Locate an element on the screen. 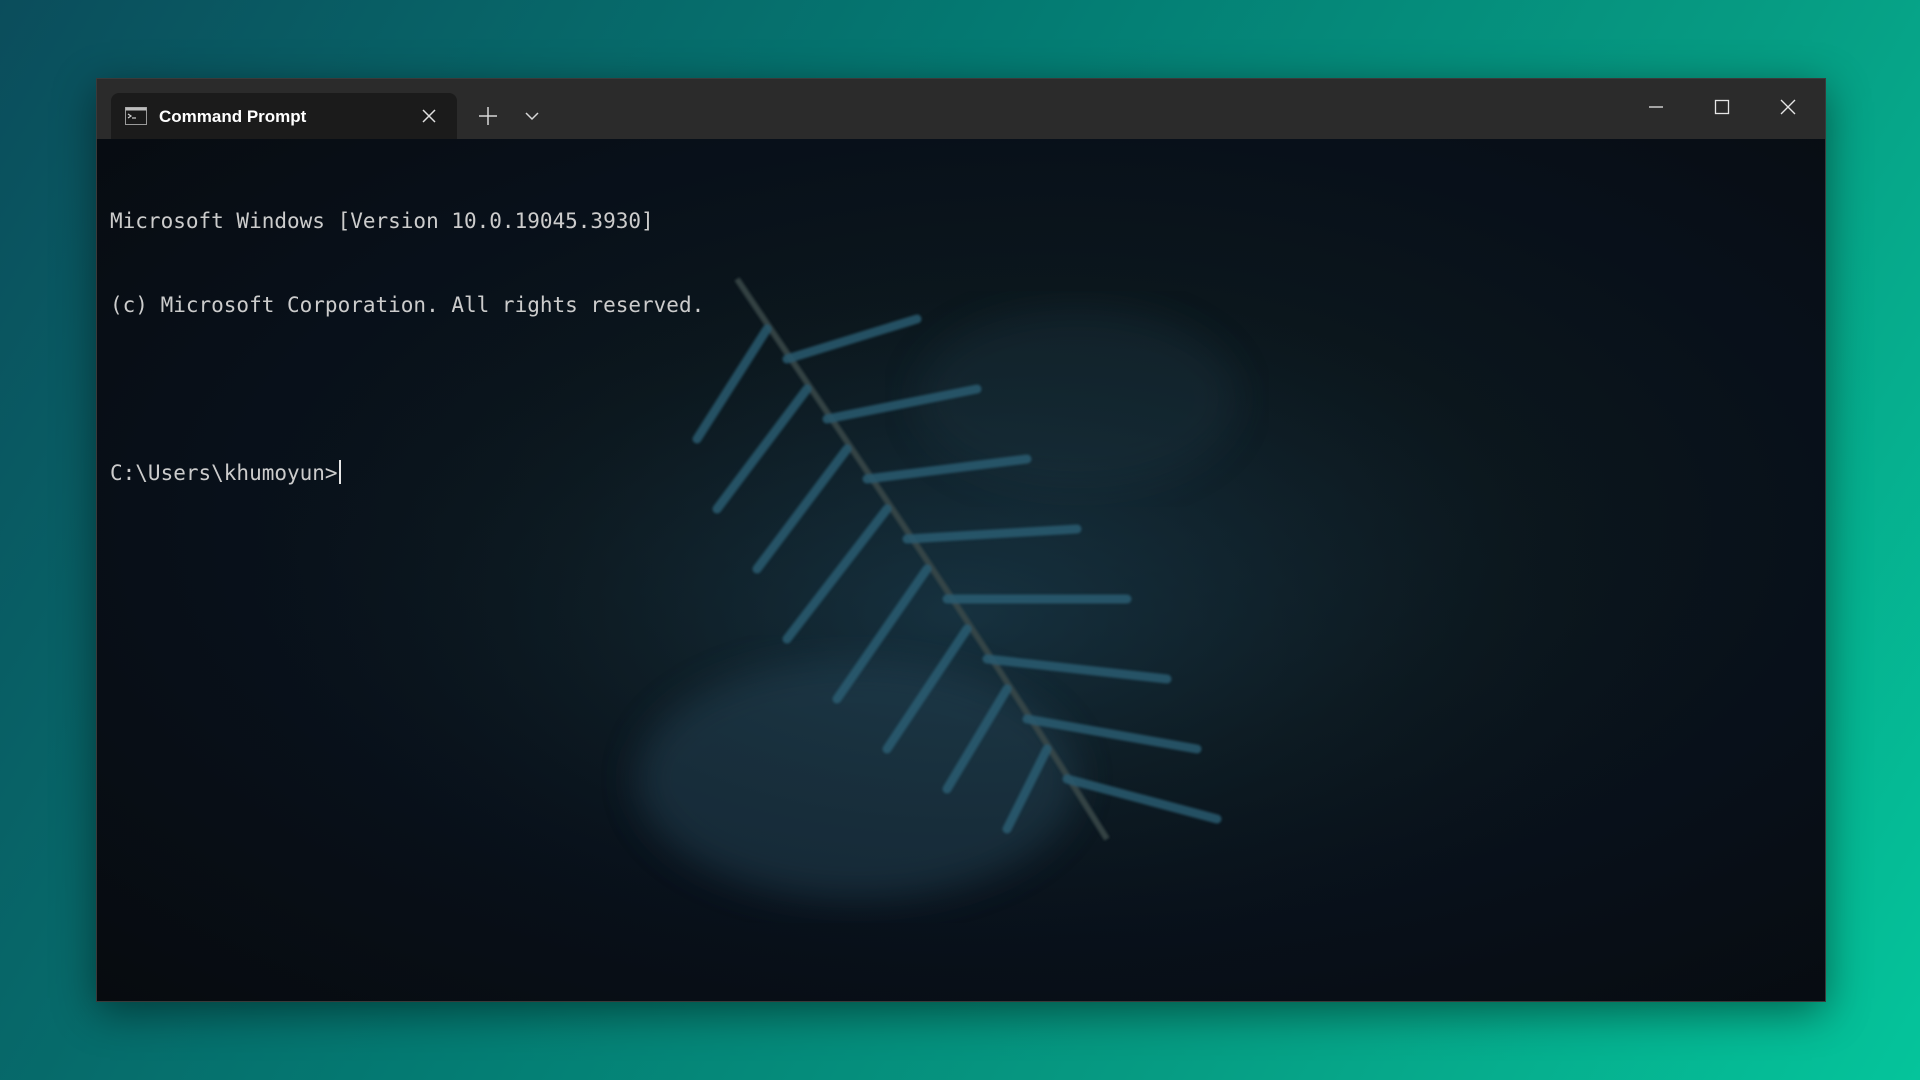 This screenshot has width=1920, height=1080. prompt-text: C:\Users\khumoyun> is located at coordinates (224, 473).